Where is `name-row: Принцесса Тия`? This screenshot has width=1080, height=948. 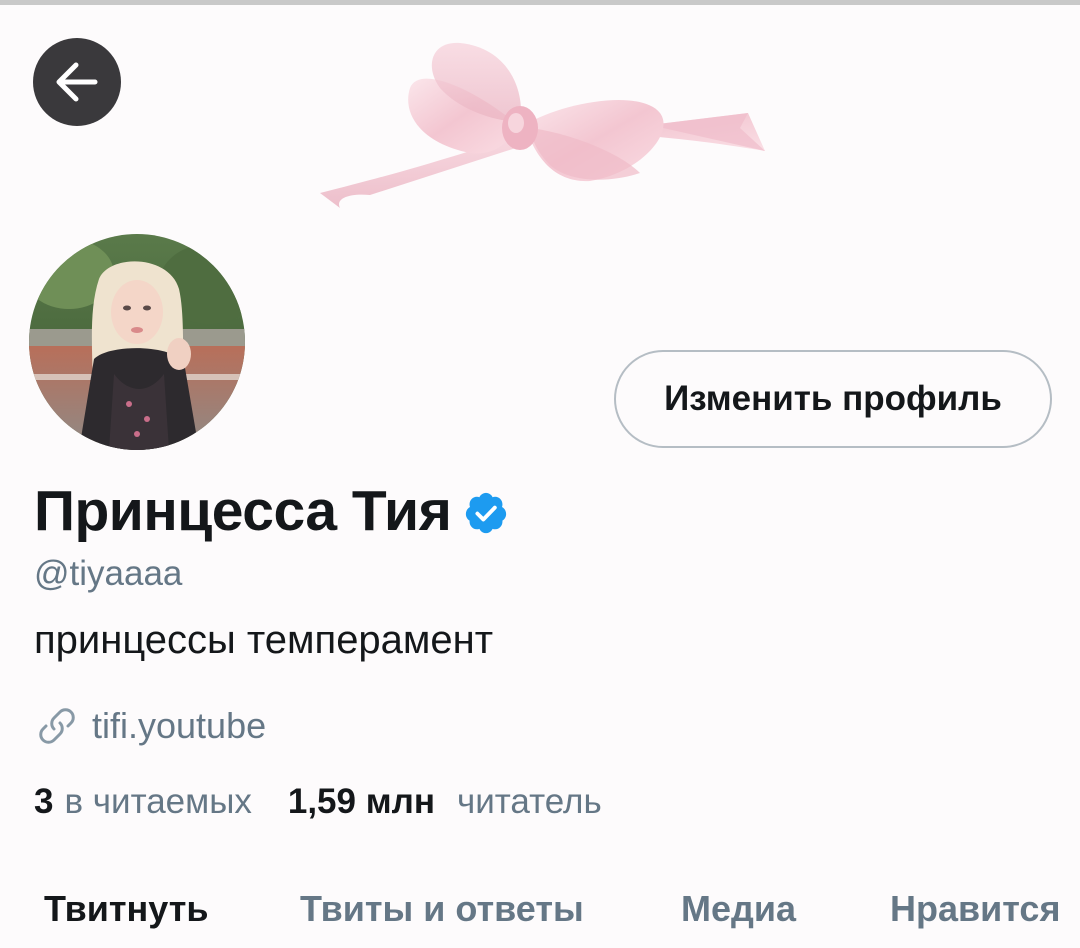 name-row: Принцесса Тия is located at coordinates (271, 511).